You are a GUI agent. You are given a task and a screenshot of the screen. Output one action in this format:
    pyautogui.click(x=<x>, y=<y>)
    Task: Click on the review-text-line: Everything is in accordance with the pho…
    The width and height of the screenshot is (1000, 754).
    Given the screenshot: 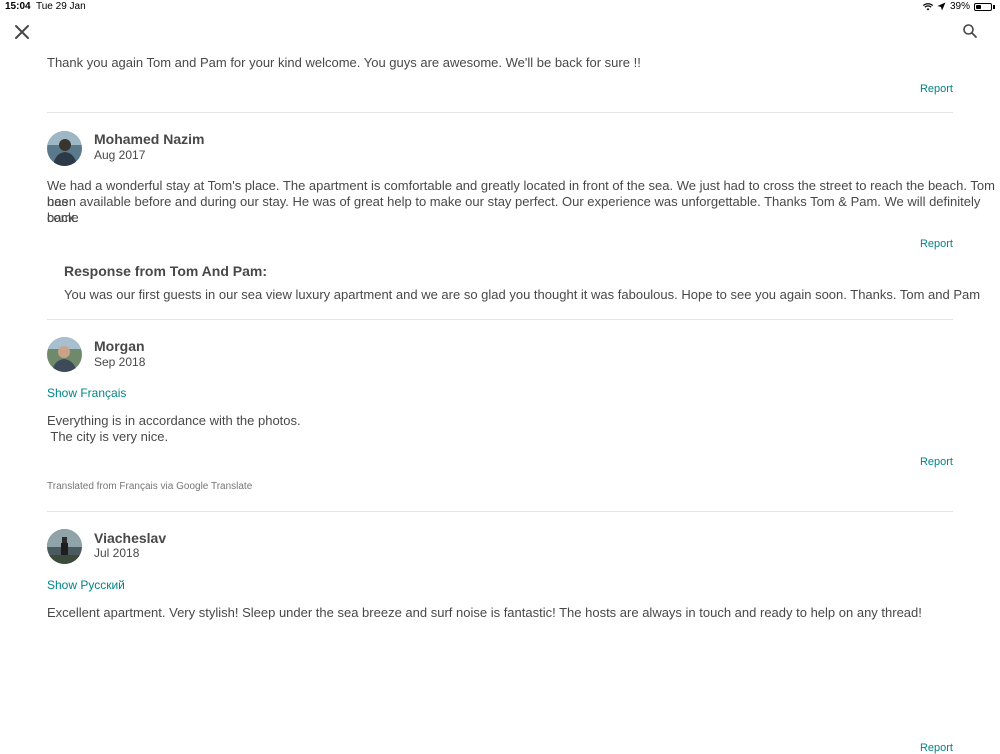 What is the action you would take?
    pyautogui.click(x=174, y=420)
    